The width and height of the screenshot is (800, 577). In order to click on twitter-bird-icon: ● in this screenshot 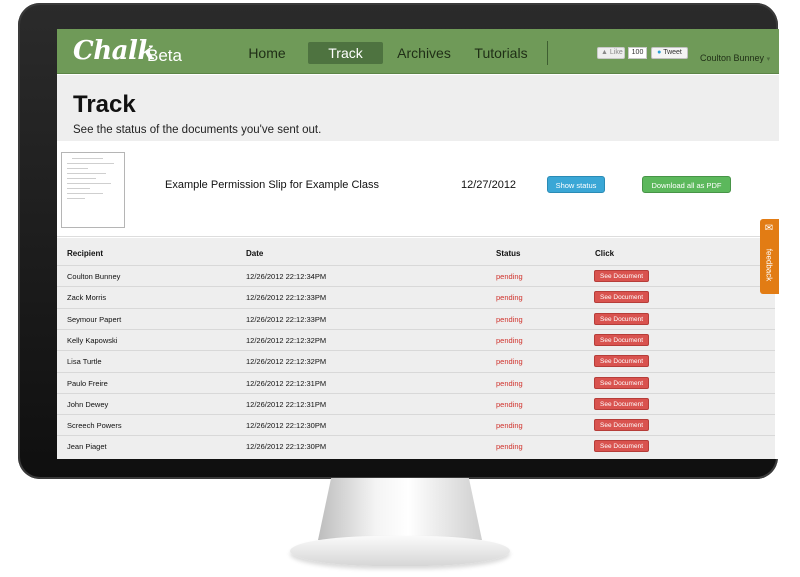, I will do `click(659, 52)`.